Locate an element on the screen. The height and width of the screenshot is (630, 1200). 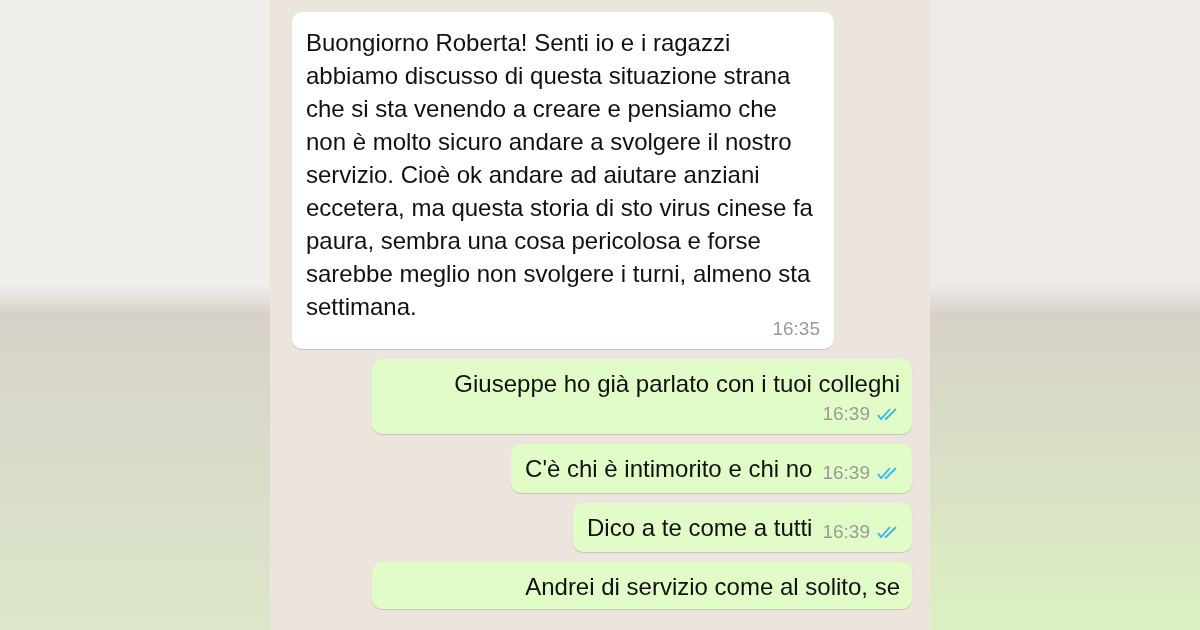
message-text: C'è chi è intimorito e chi no is located at coordinates (669, 469).